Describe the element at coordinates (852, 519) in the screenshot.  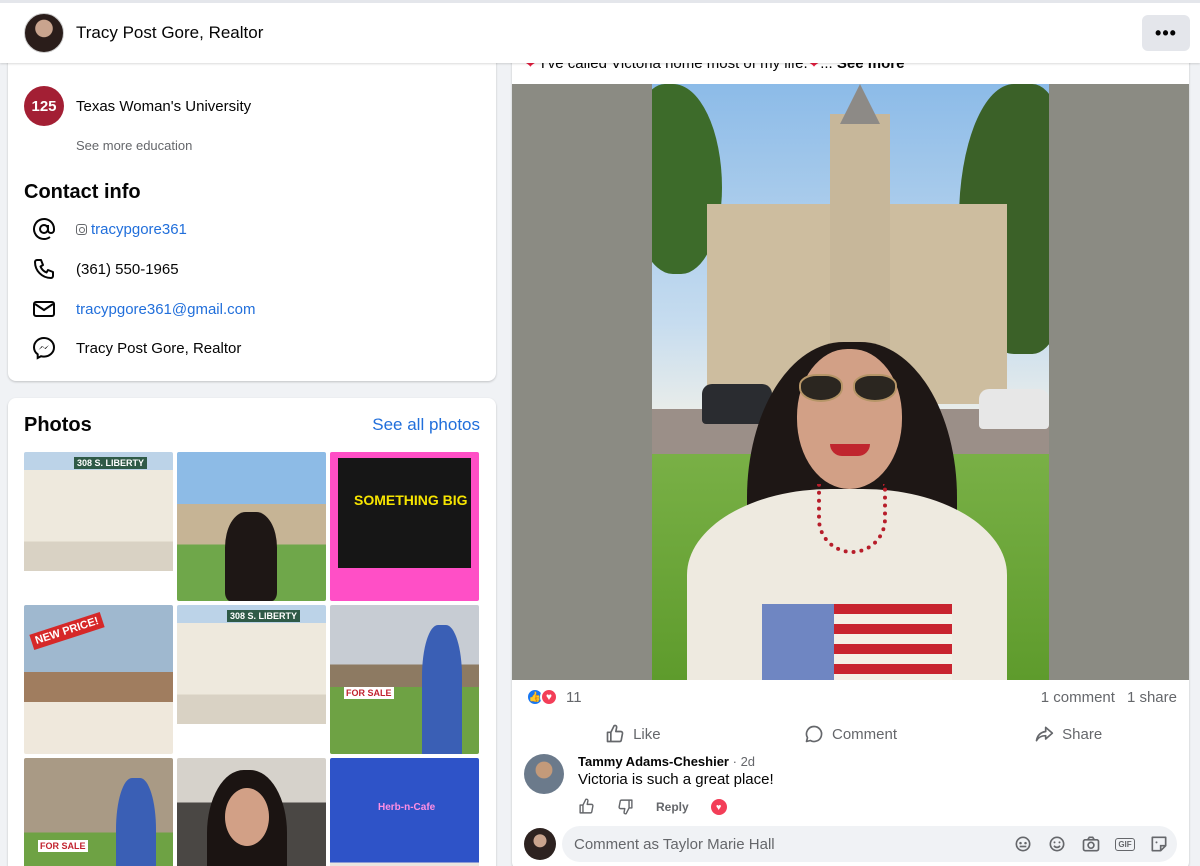
I see `photo-necklace` at that location.